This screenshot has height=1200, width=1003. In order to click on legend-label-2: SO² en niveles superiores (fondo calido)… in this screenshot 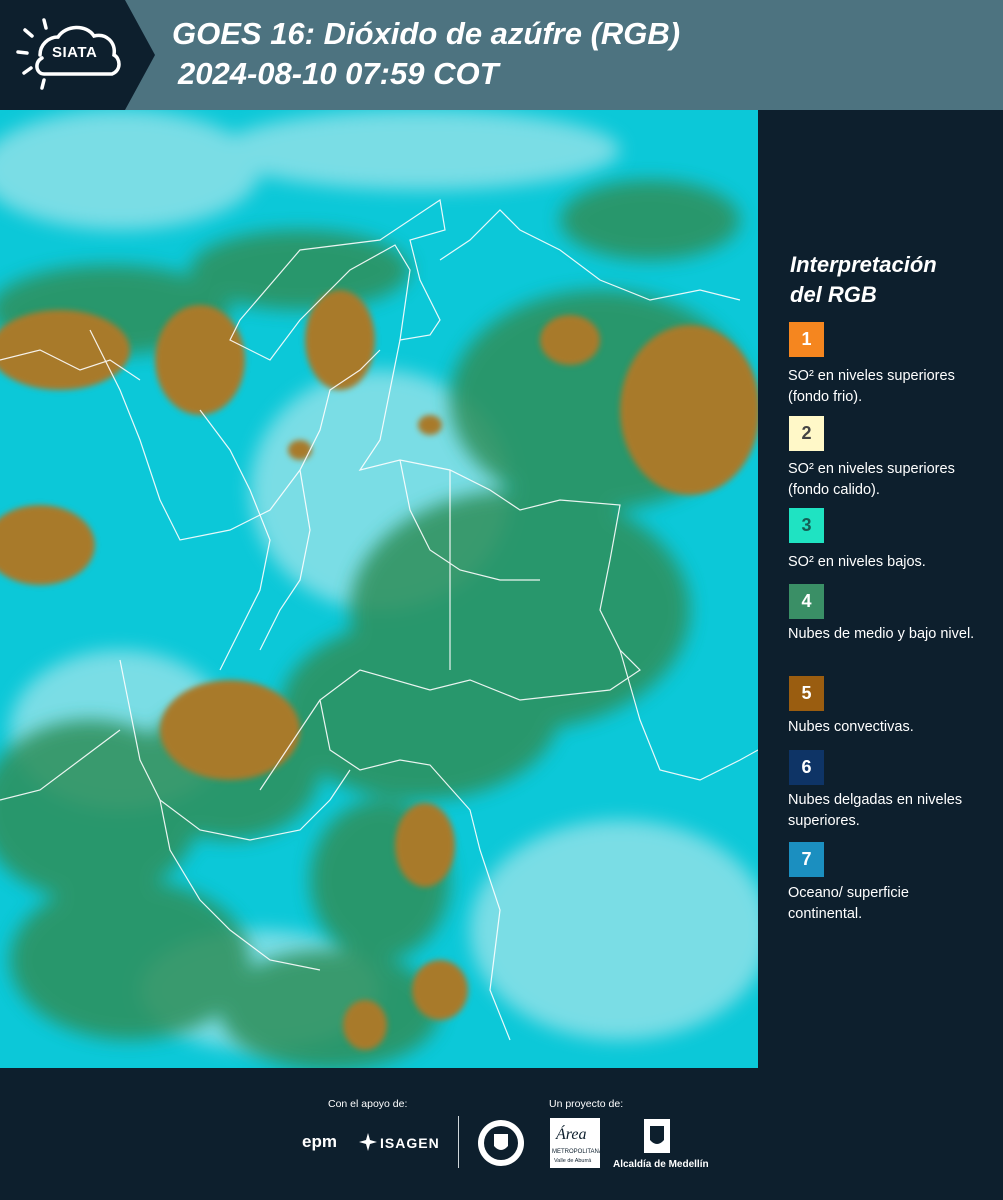, I will do `click(871, 479)`.